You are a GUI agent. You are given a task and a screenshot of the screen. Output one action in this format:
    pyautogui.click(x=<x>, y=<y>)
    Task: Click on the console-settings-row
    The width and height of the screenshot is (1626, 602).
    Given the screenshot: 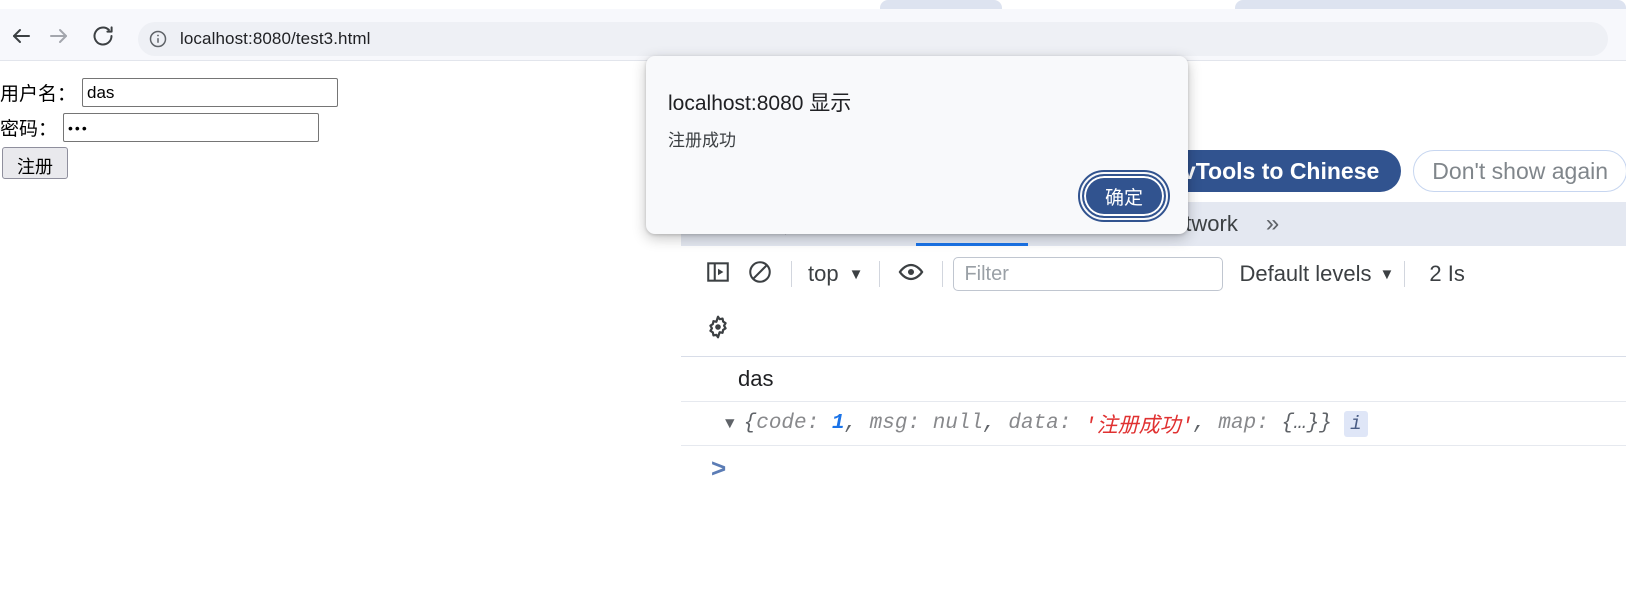 What is the action you would take?
    pyautogui.click(x=1153, y=329)
    